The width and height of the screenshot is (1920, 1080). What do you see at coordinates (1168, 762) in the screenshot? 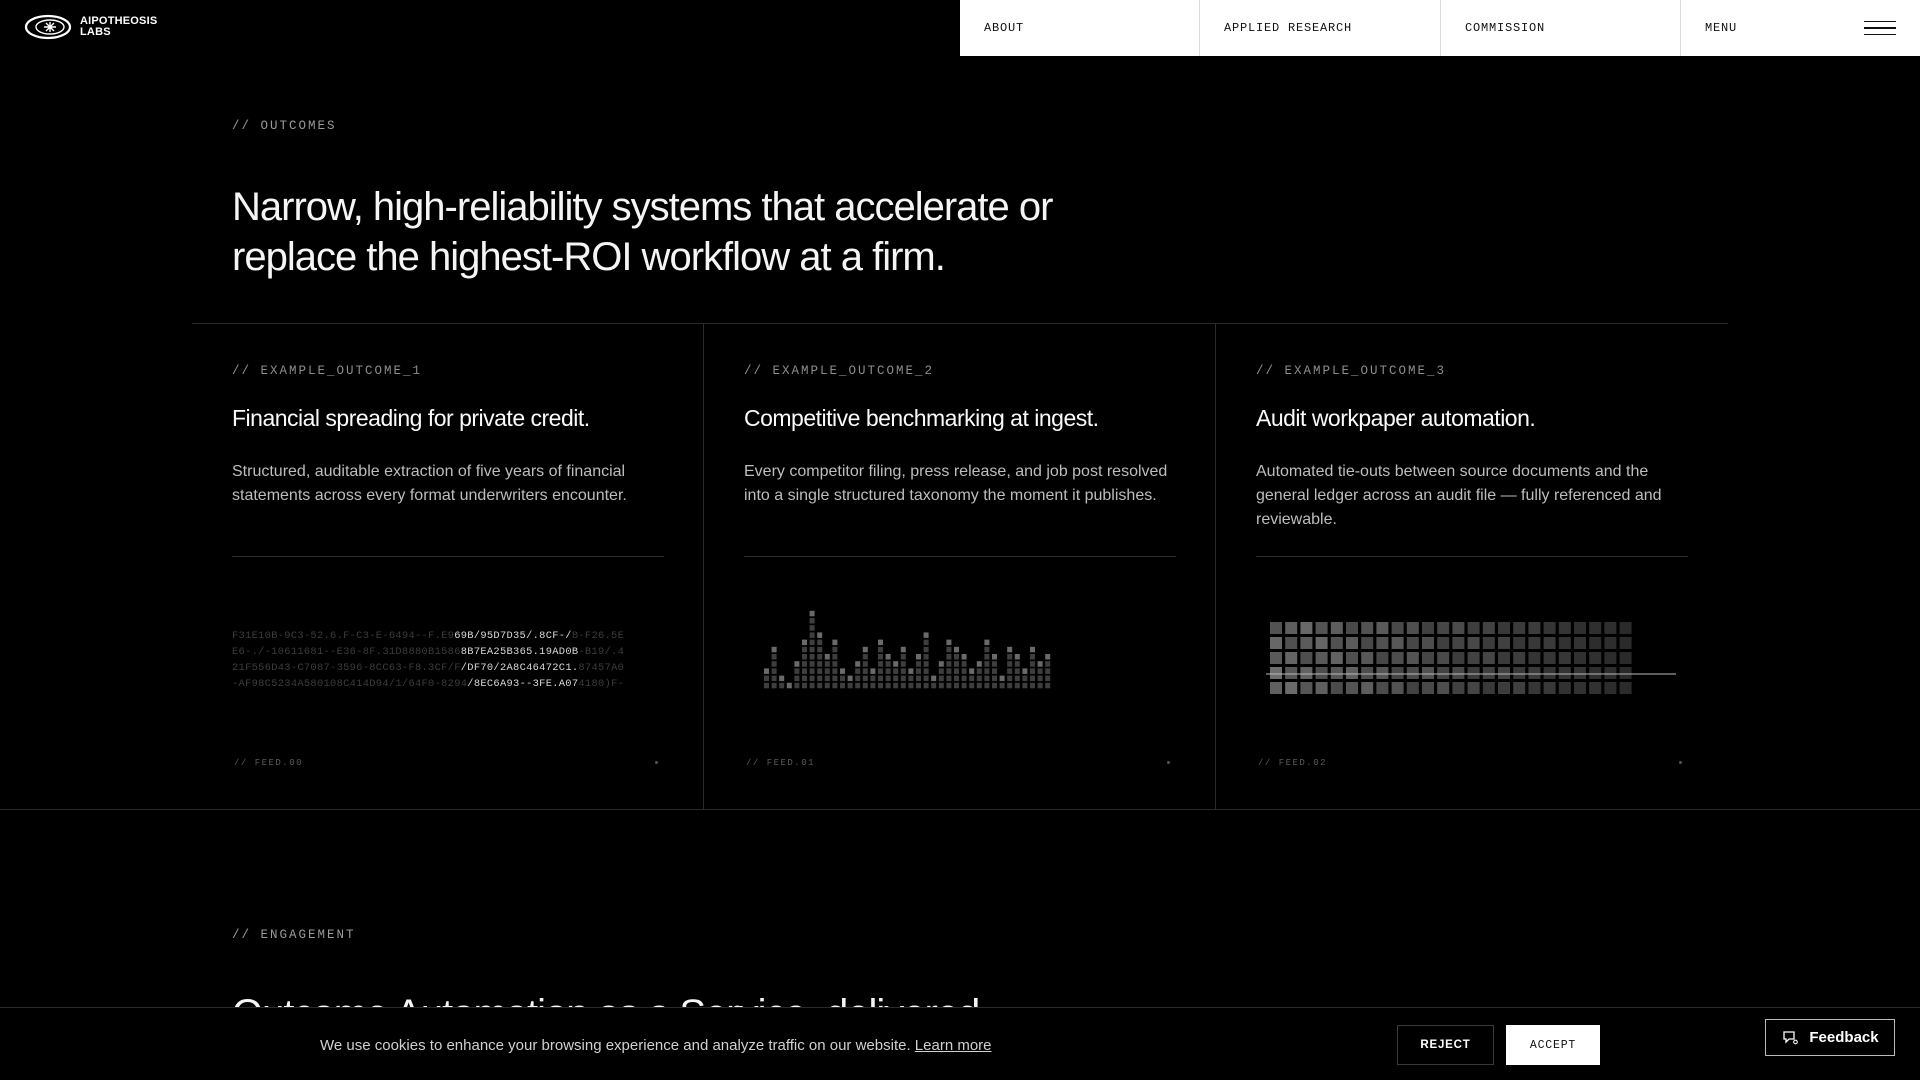
I see `status-dot` at bounding box center [1168, 762].